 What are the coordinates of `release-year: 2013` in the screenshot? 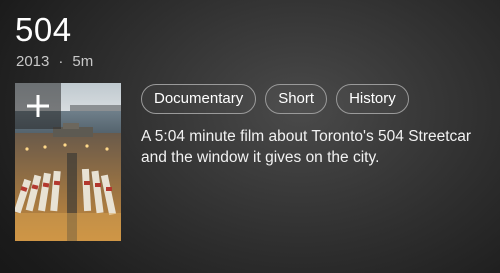 It's located at (33, 61).